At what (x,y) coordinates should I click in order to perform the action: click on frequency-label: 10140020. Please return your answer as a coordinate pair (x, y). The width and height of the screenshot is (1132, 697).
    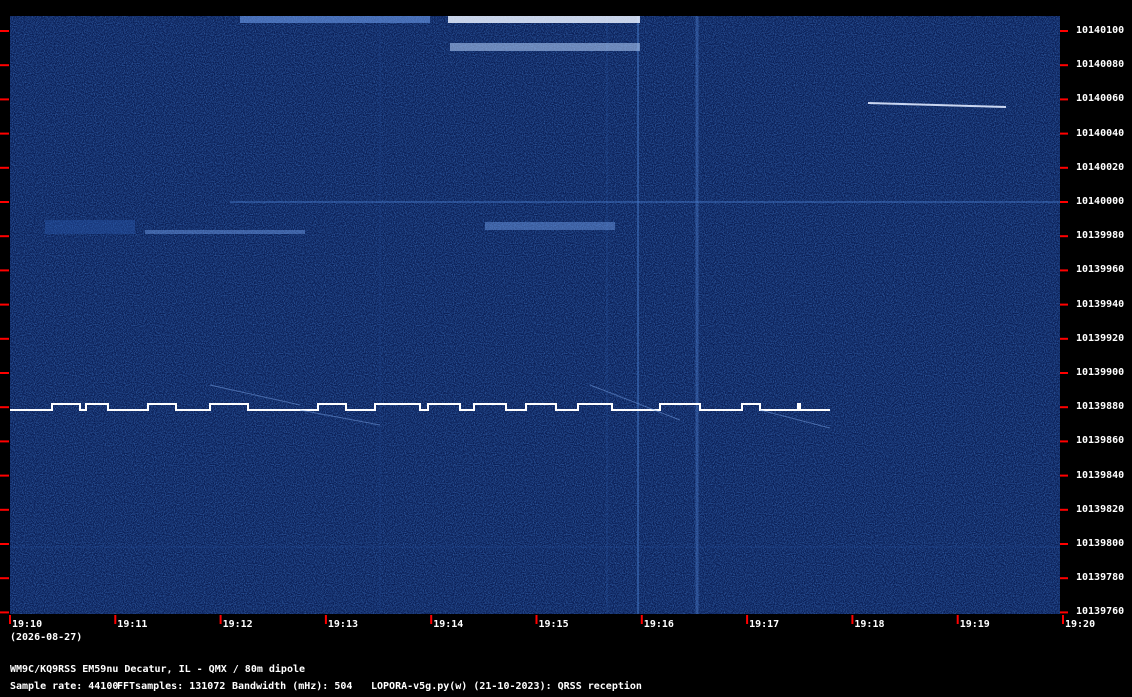
    Looking at the image, I should click on (1100, 167).